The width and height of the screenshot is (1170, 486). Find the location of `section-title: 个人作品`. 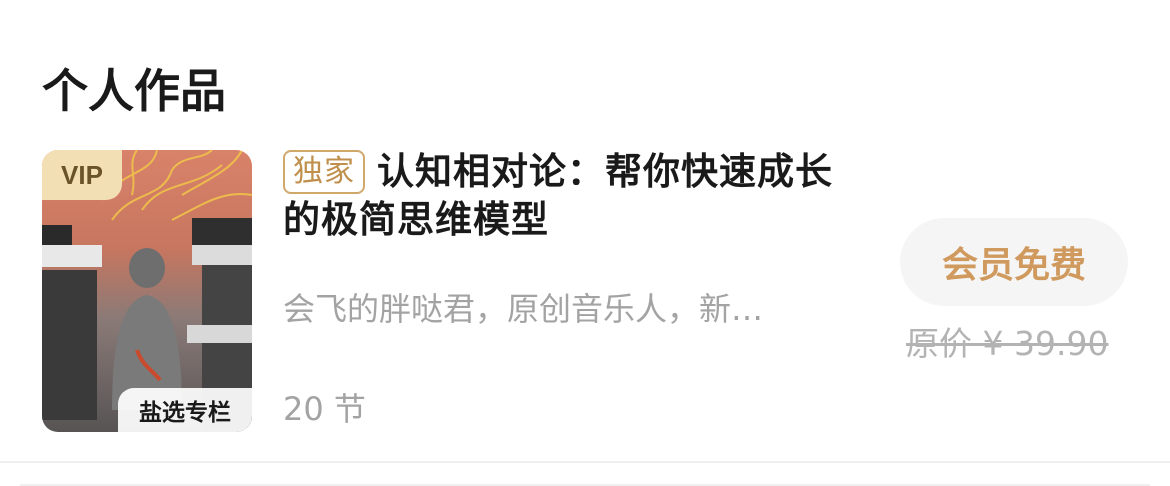

section-title: 个人作品 is located at coordinates (134, 91).